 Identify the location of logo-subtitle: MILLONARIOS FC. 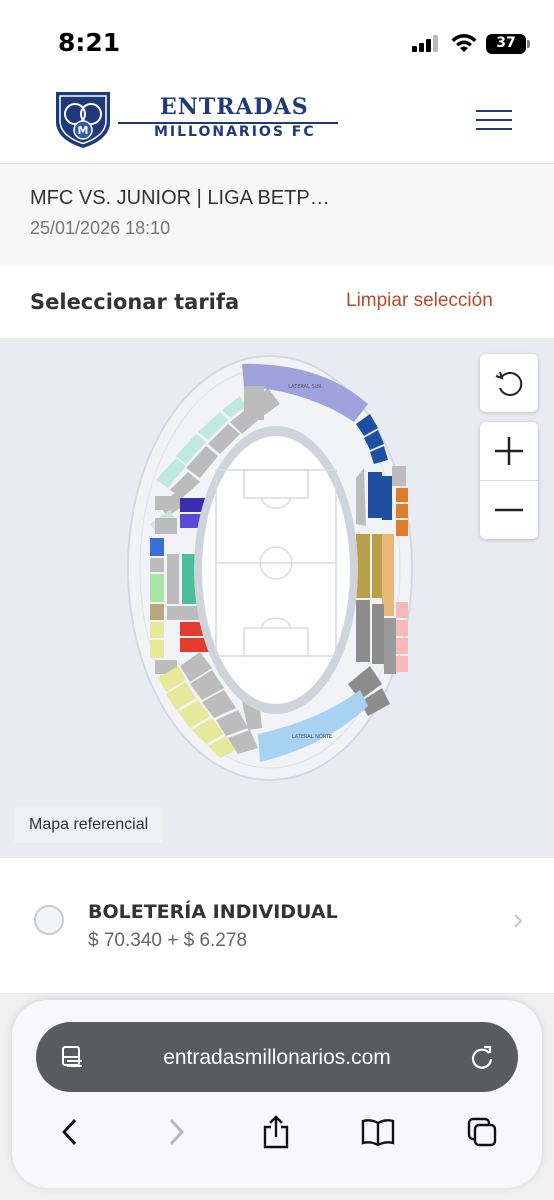
(235, 132).